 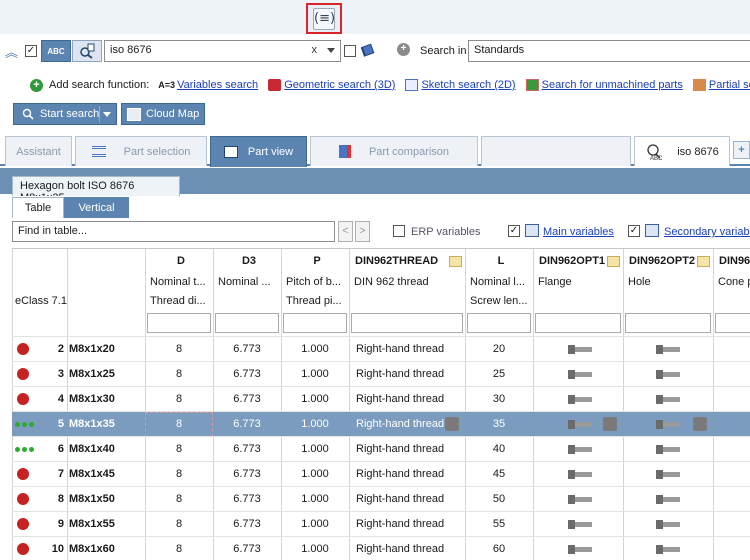 I want to click on catalog-filter-checkbox, so click(x=350, y=51).